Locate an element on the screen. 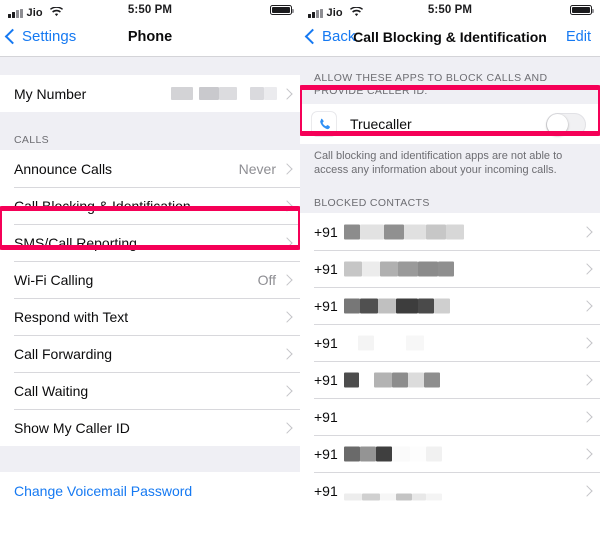 The image size is (600, 533). row-value: Off is located at coordinates (266, 279).